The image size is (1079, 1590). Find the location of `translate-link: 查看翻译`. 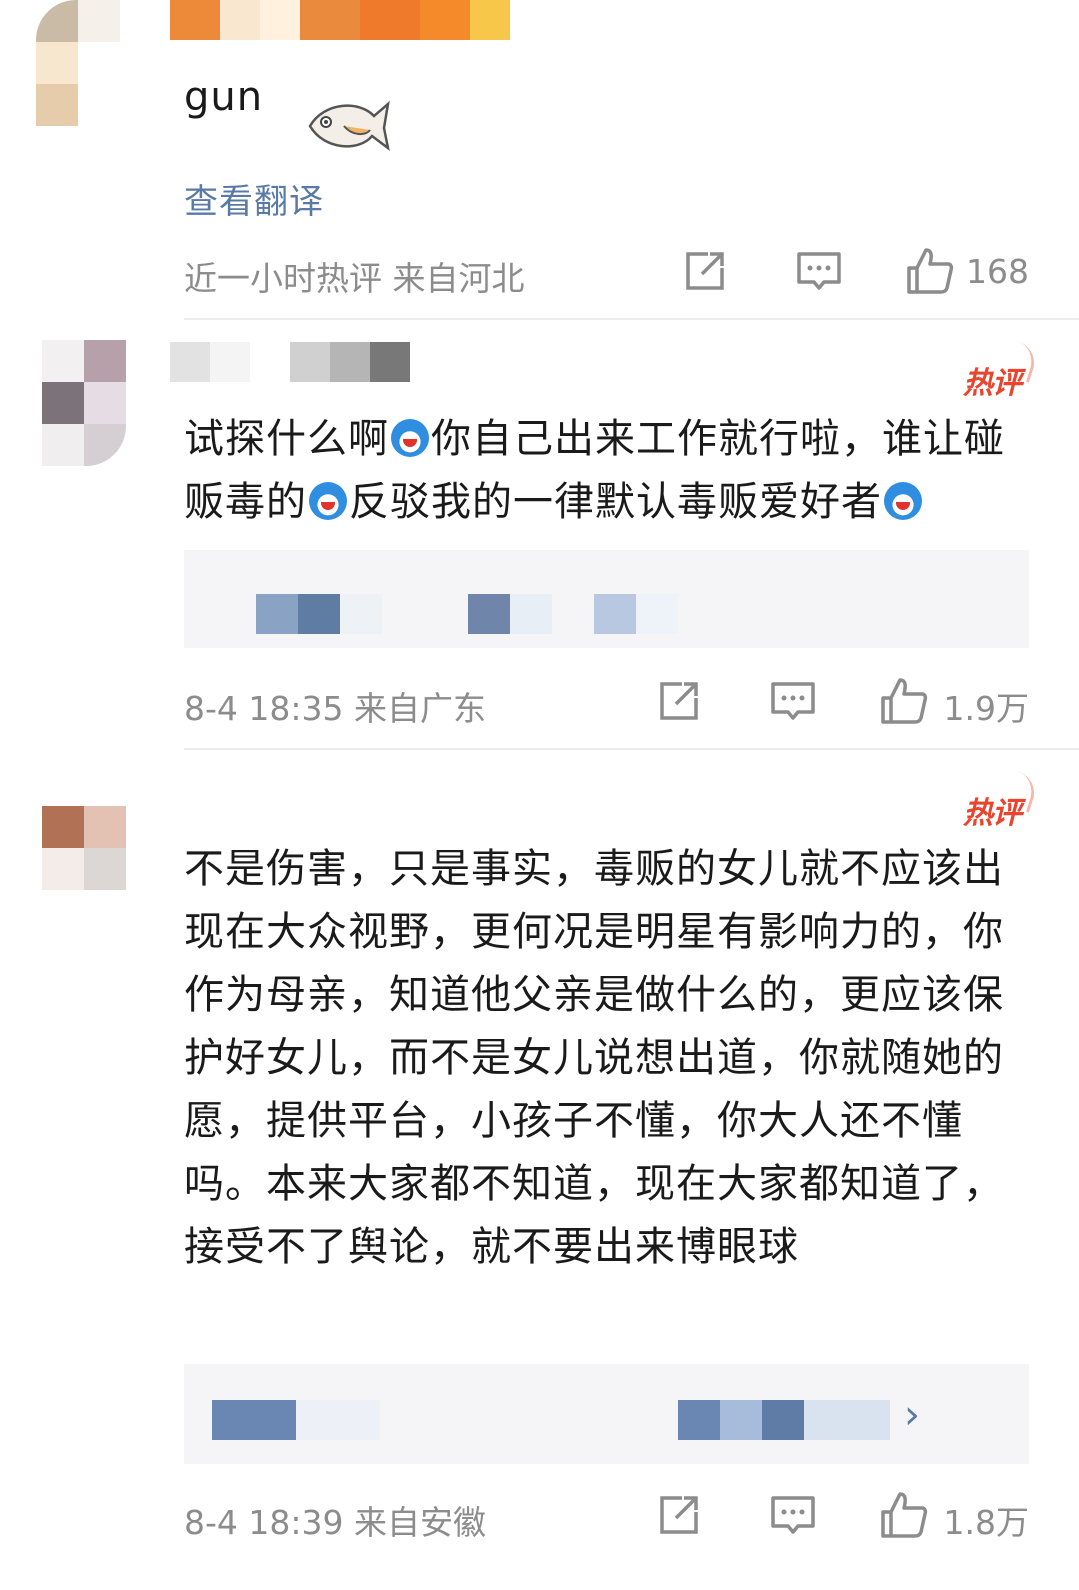

translate-link: 查看翻译 is located at coordinates (254, 198).